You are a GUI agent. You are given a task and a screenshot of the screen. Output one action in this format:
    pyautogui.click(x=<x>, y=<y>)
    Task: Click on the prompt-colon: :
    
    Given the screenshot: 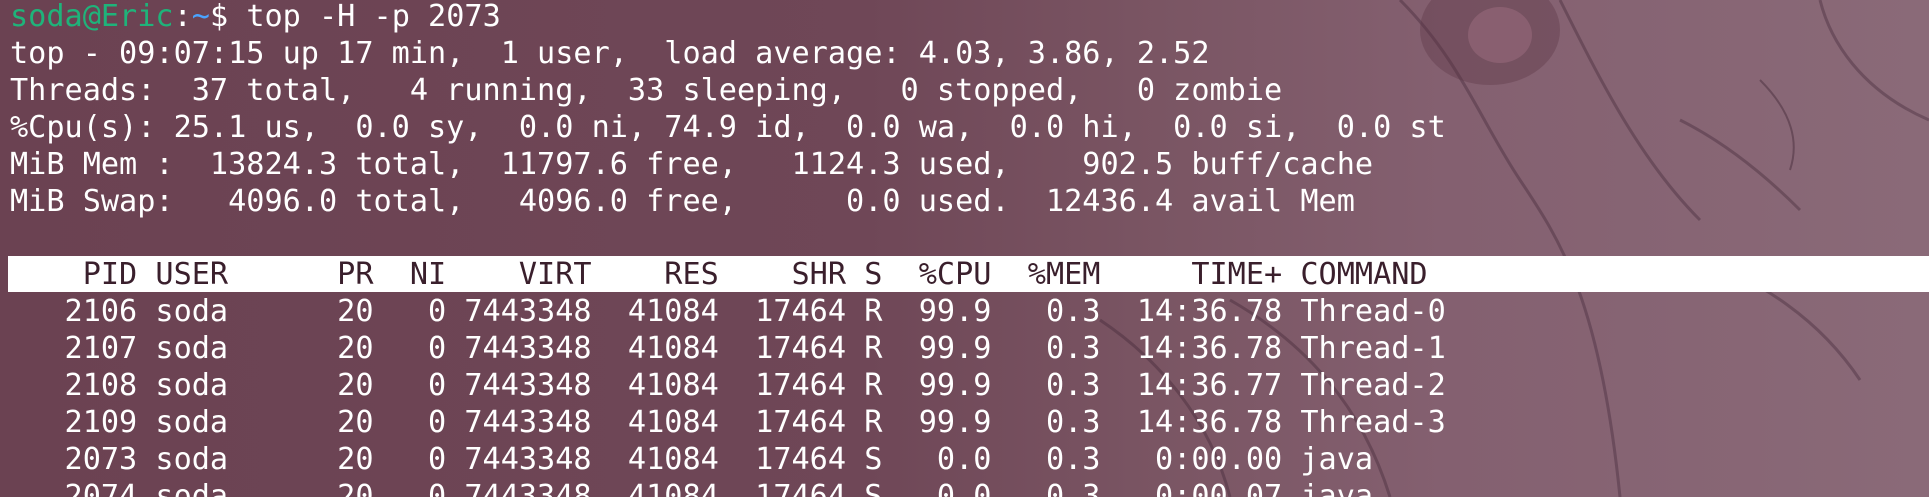 What is the action you would take?
    pyautogui.click(x=182, y=17)
    